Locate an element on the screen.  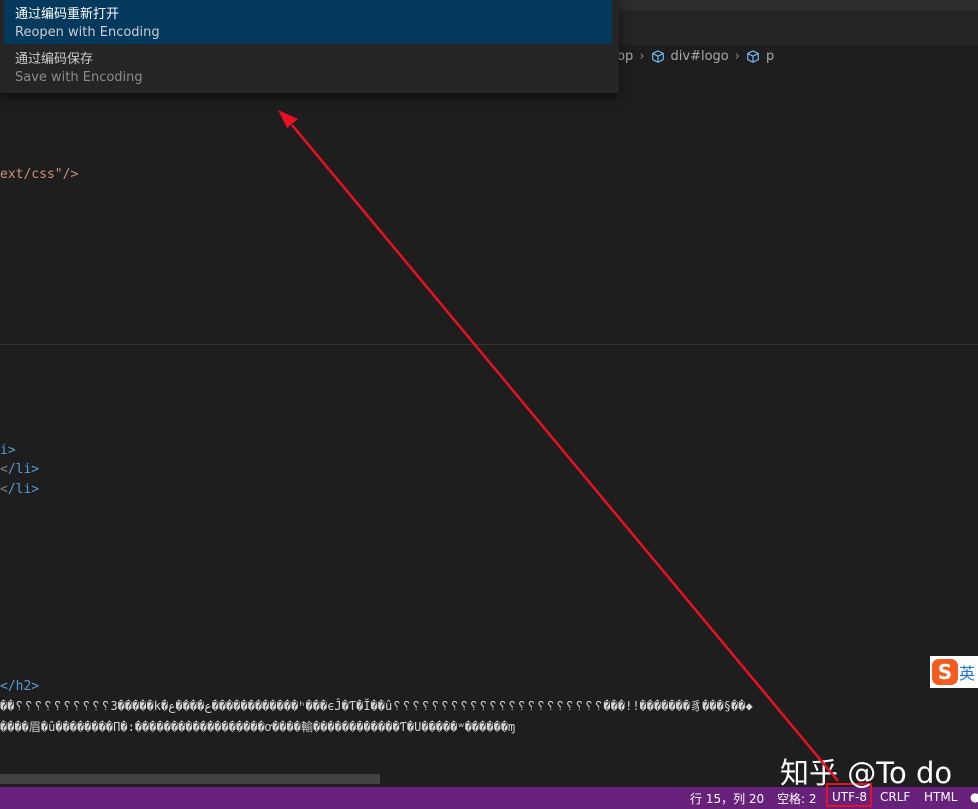
code-line-li: i> is located at coordinates (8, 451).